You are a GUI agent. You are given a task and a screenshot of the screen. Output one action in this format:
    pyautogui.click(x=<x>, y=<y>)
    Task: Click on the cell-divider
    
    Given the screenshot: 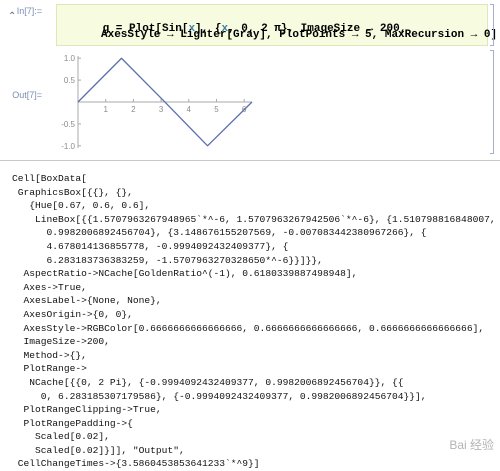 What is the action you would take?
    pyautogui.click(x=250, y=160)
    